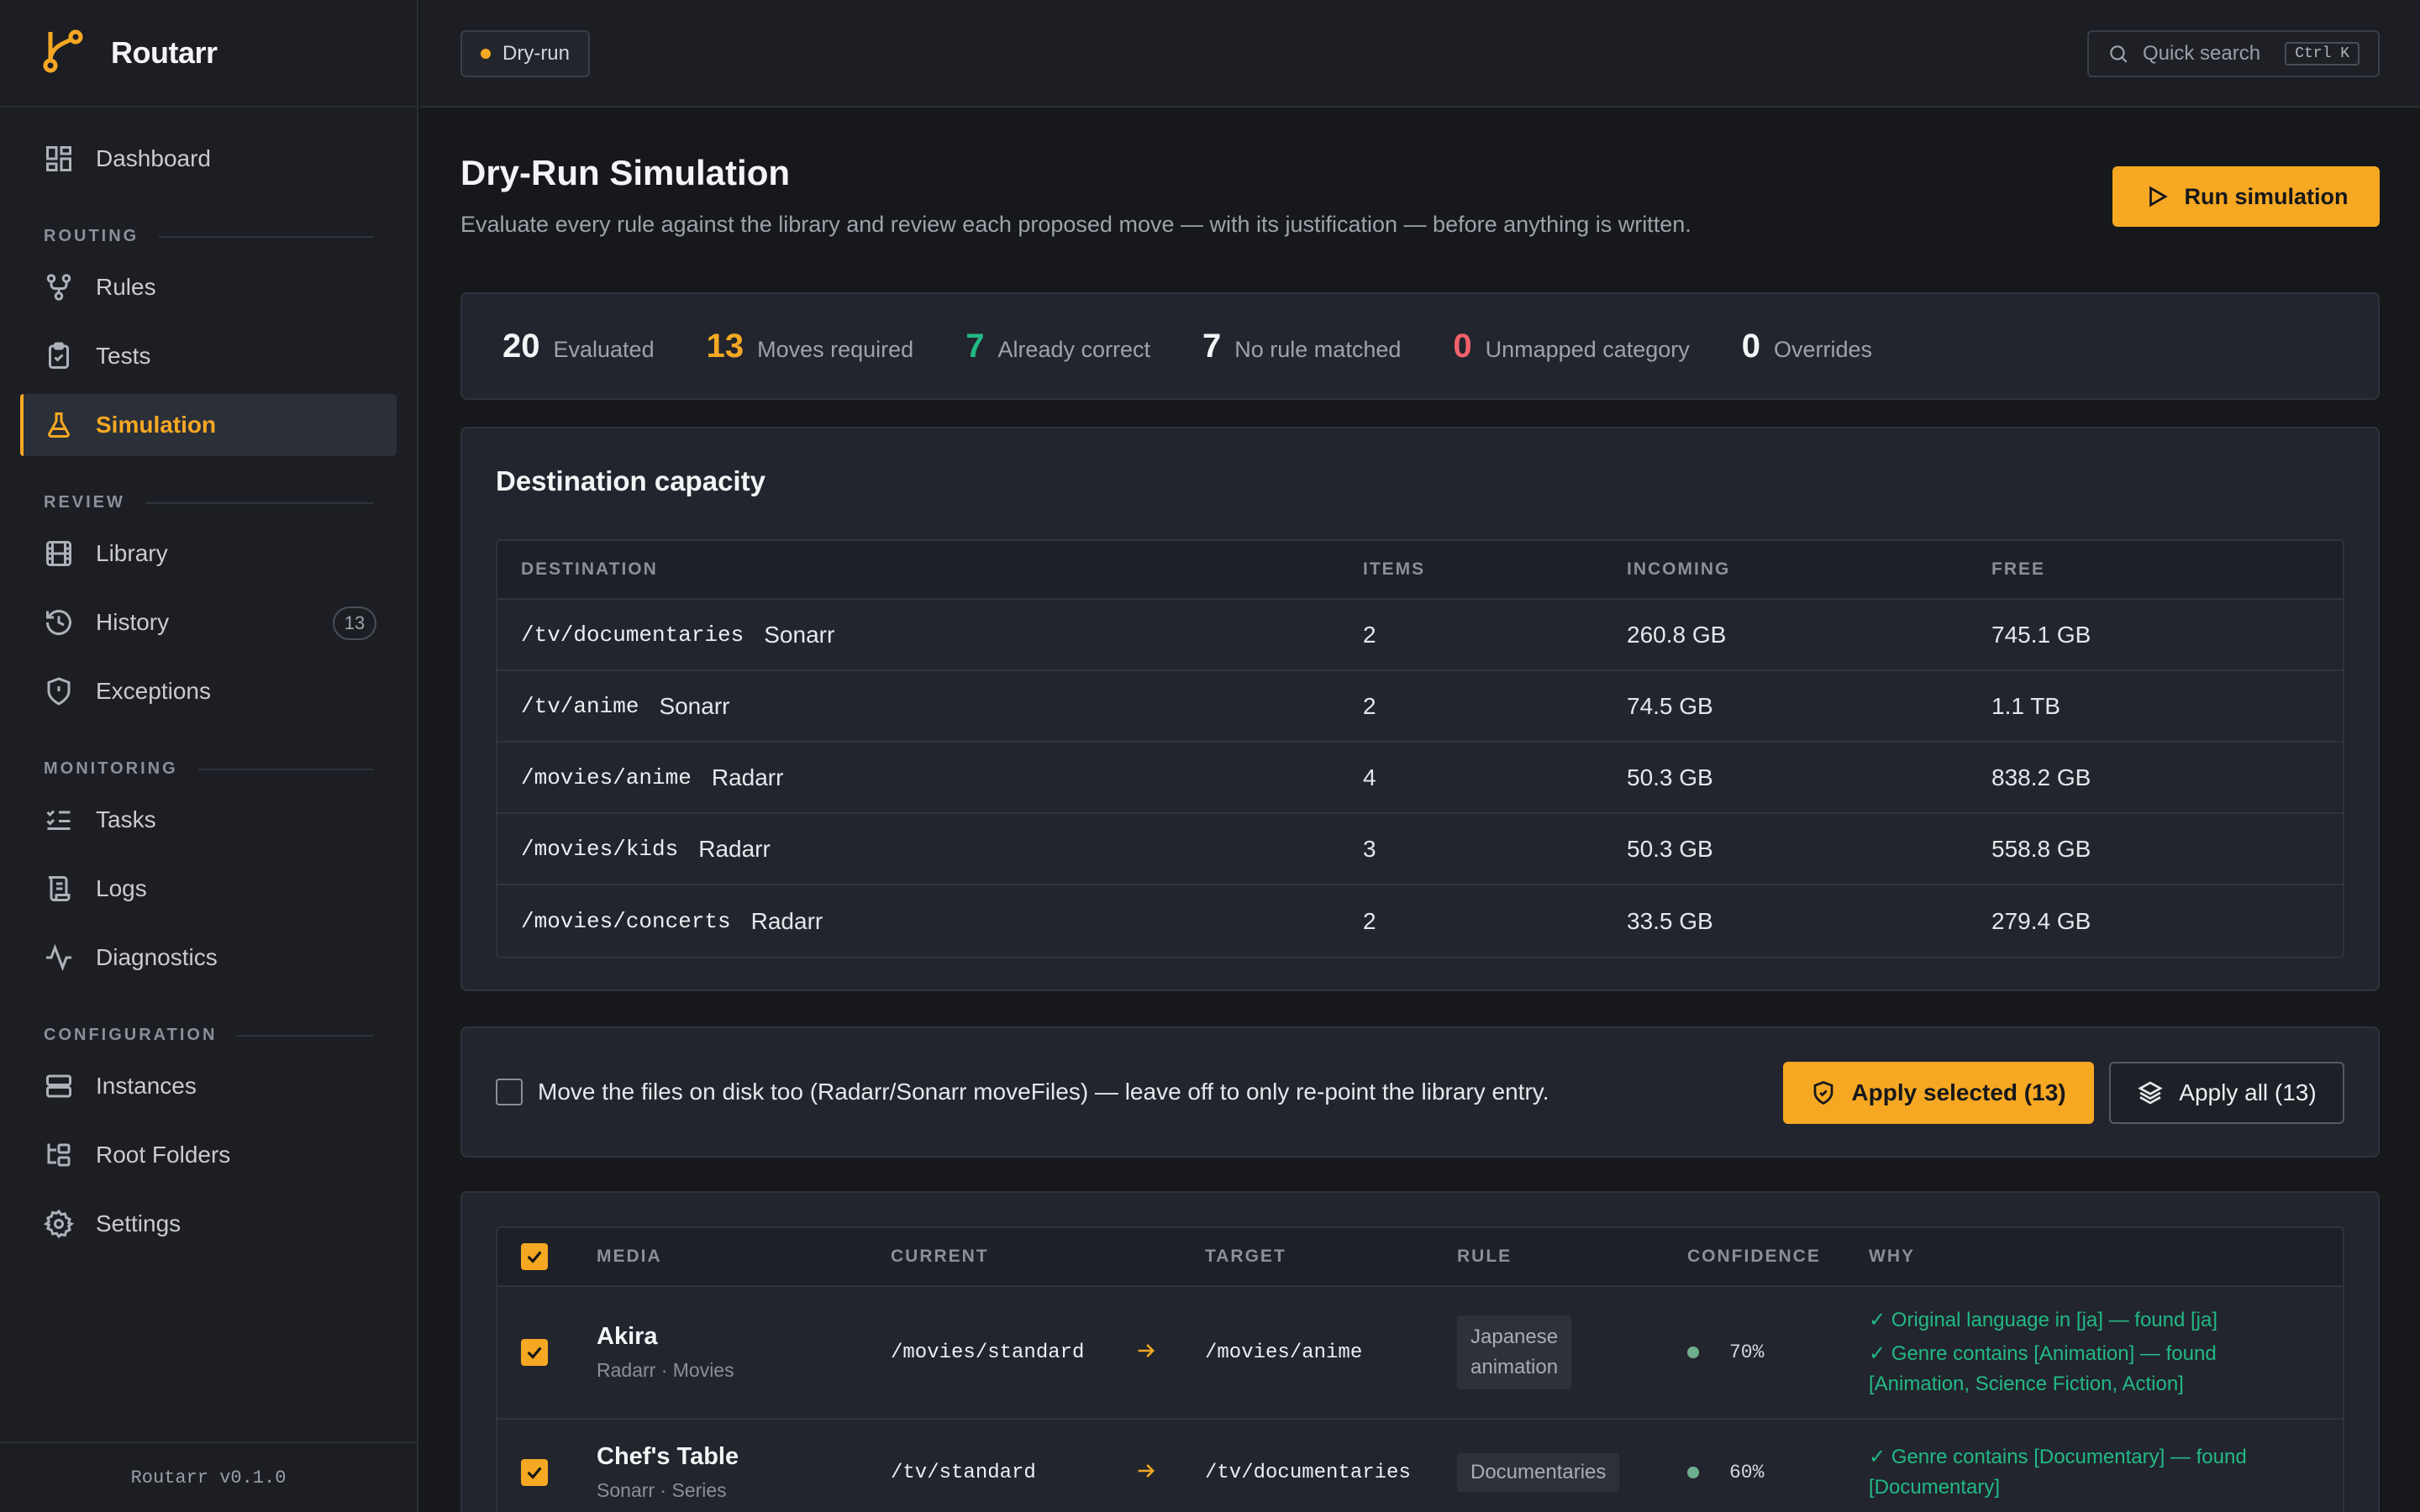 Image resolution: width=2420 pixels, height=1512 pixels. What do you see at coordinates (153, 158) in the screenshot?
I see `sidebar-item-label: Dashboard` at bounding box center [153, 158].